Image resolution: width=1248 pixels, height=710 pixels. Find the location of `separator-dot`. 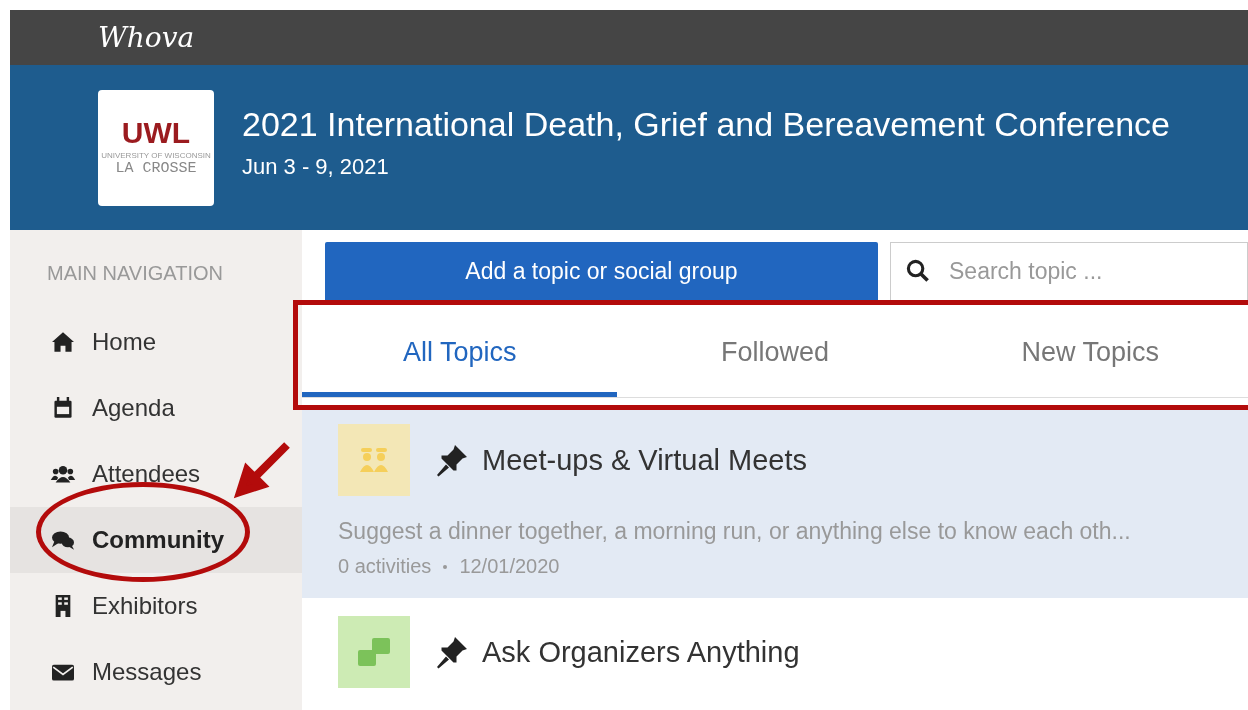

separator-dot is located at coordinates (445, 566).